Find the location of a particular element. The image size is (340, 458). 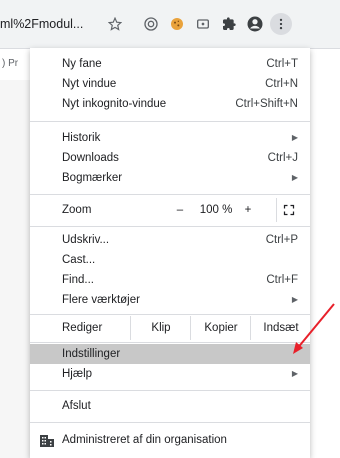

zoom-level: 100 % is located at coordinates (216, 210).